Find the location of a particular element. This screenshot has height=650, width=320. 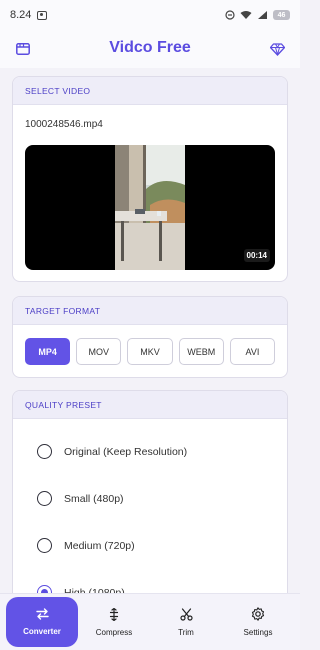

dnd-icon is located at coordinates (230, 15).